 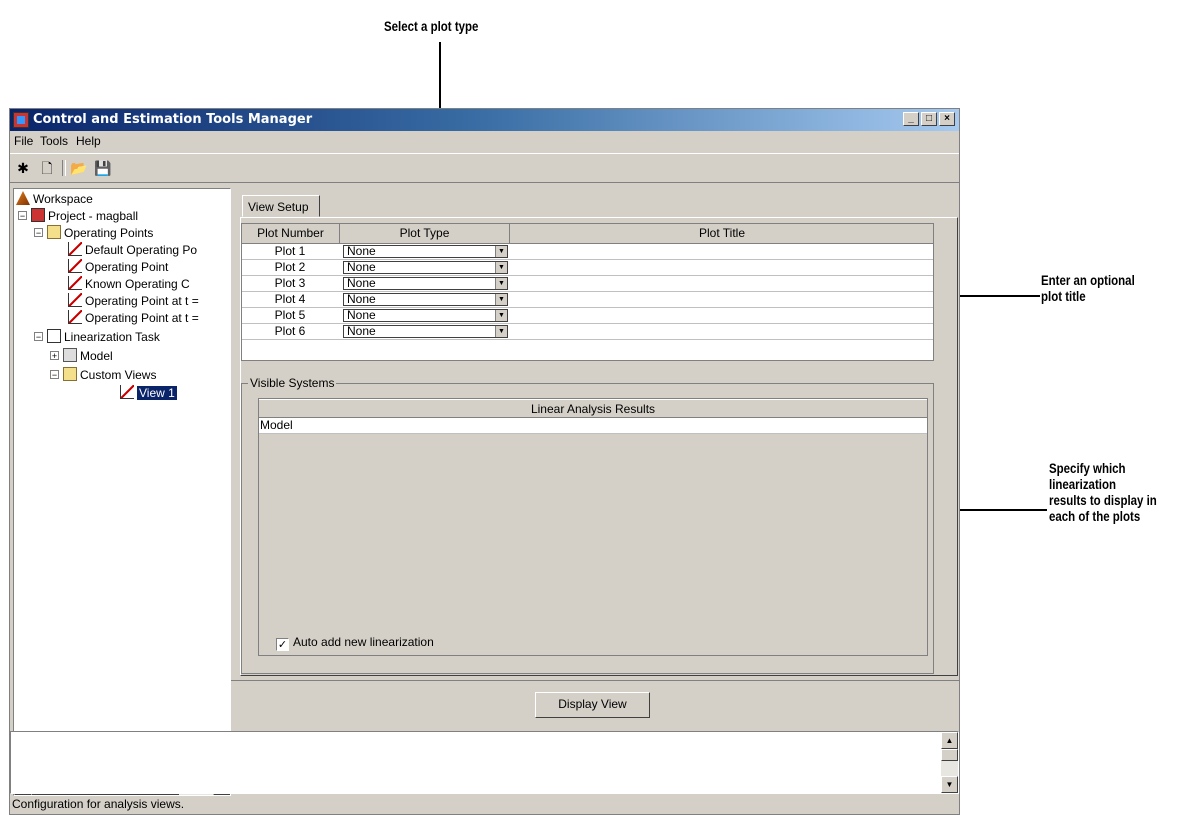 What do you see at coordinates (78, 215) in the screenshot?
I see `tree-project: − Project - magball` at bounding box center [78, 215].